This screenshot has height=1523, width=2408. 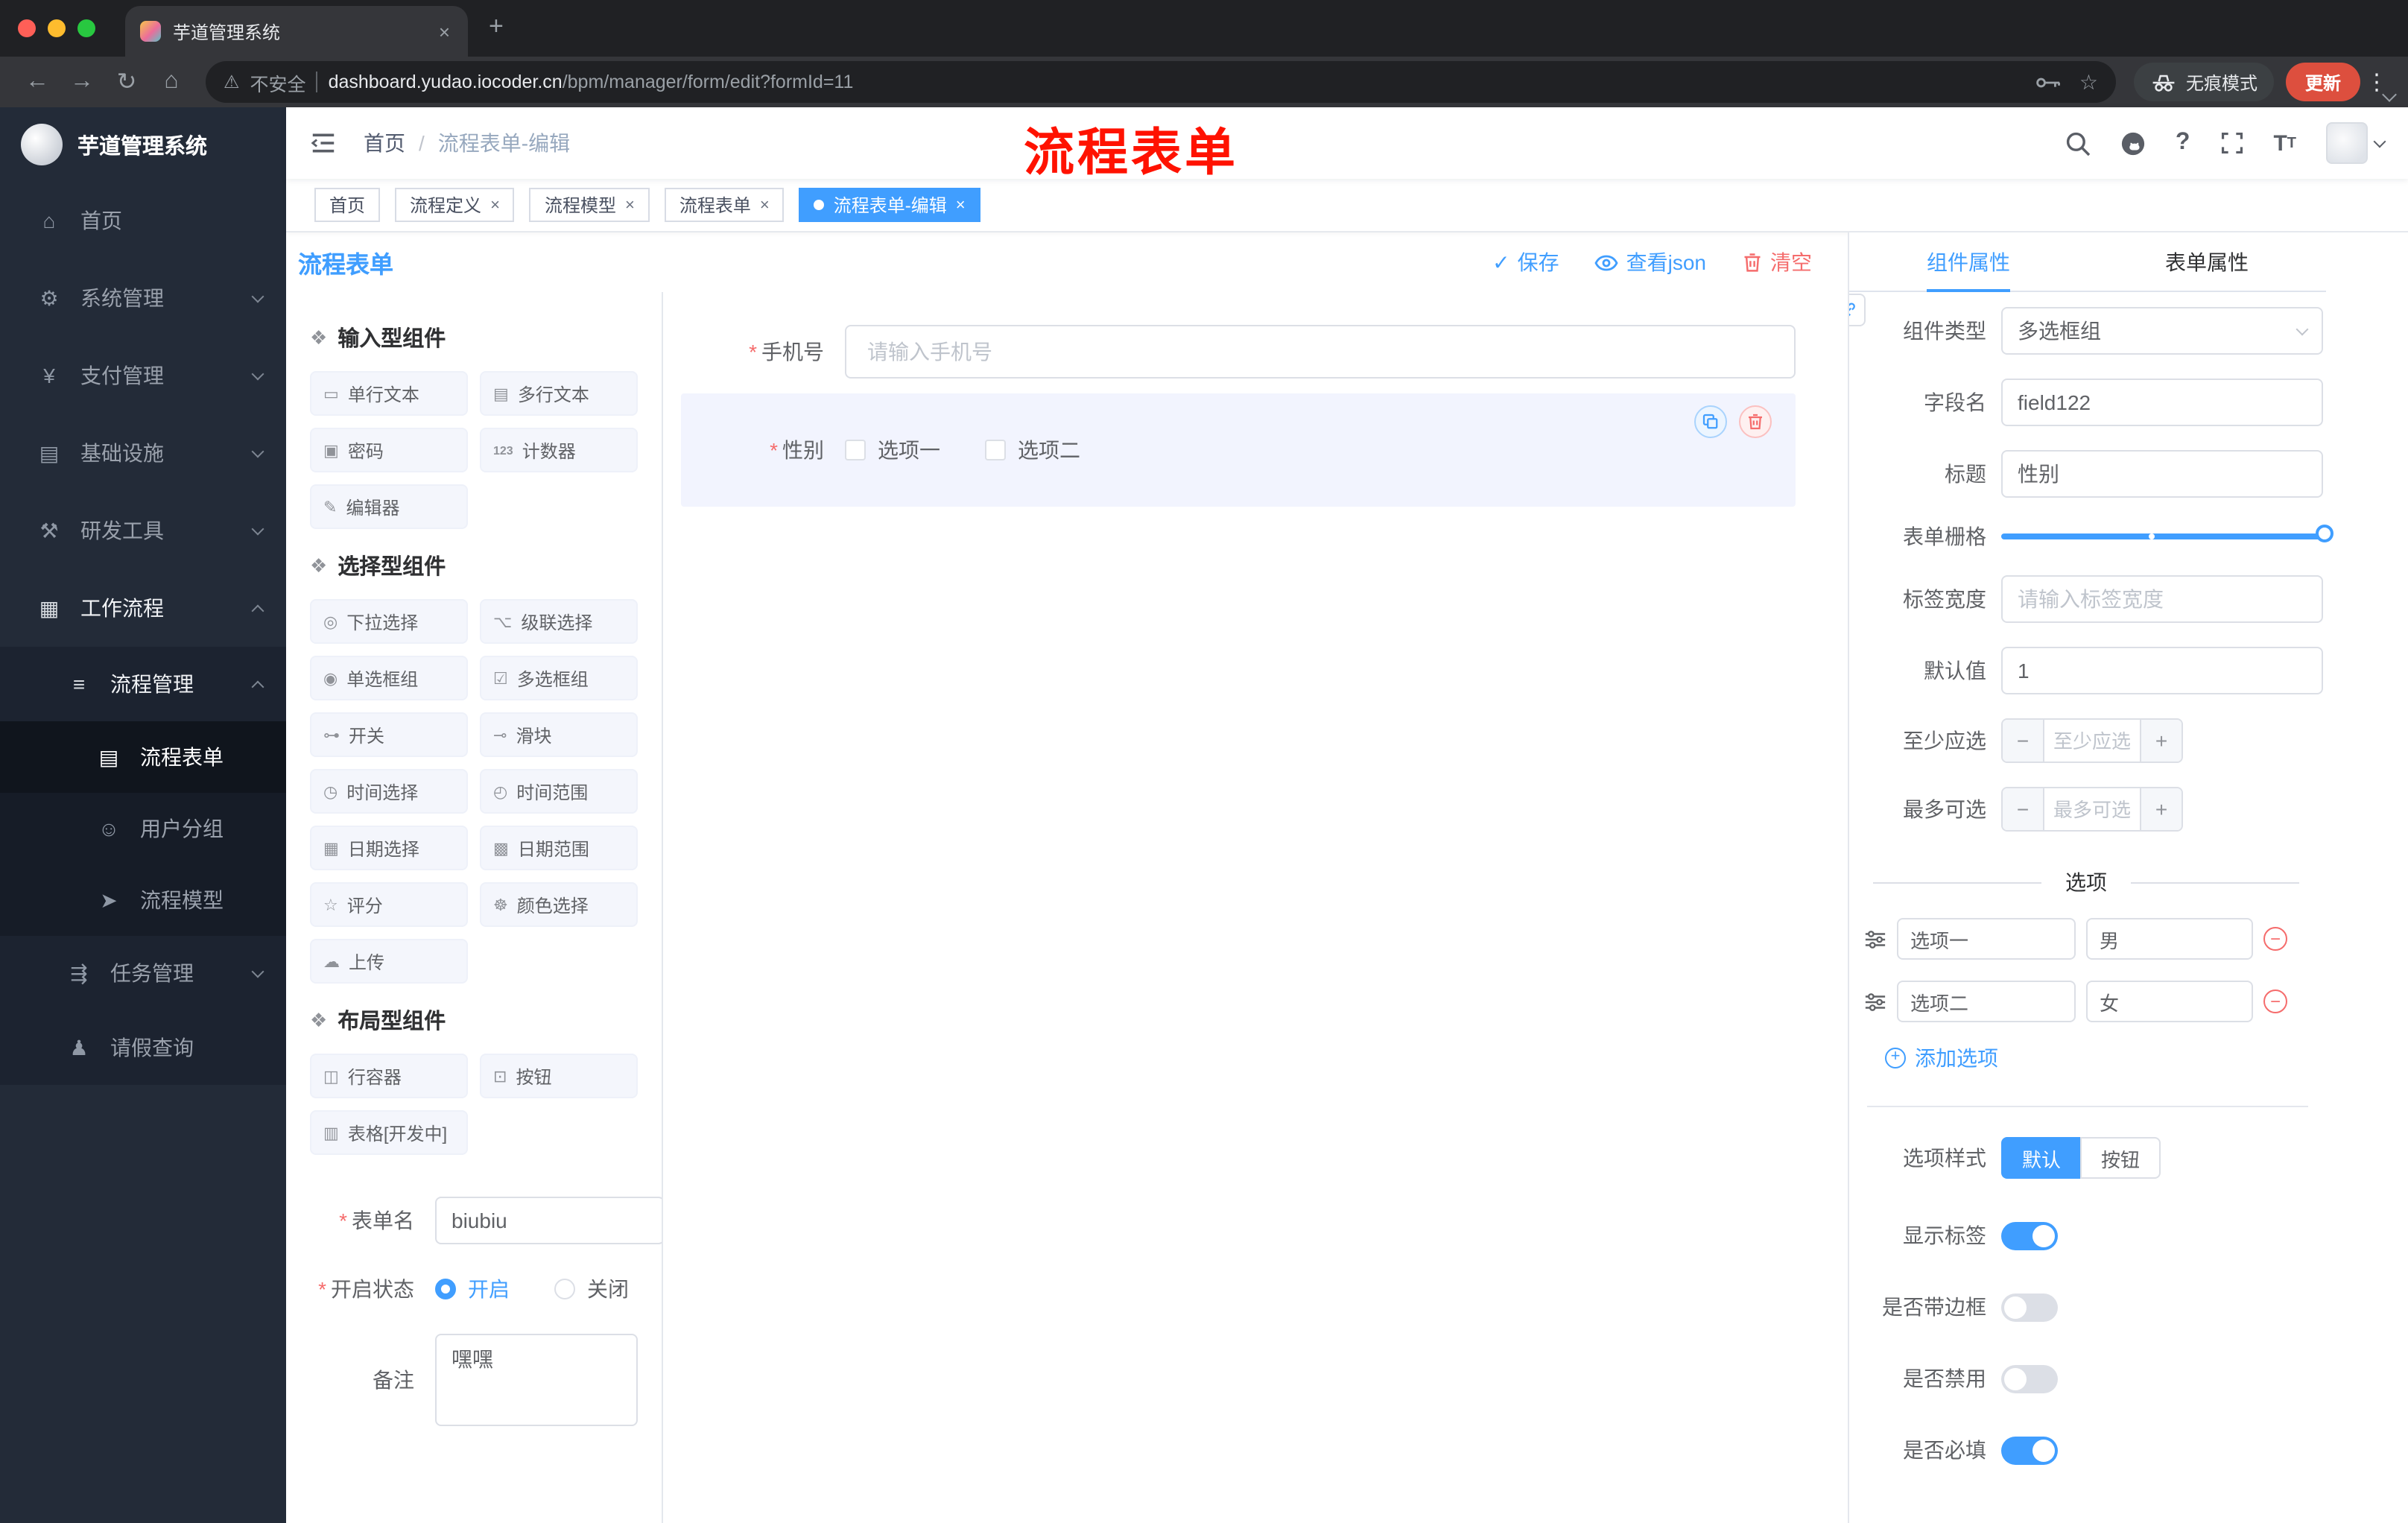 I want to click on form-grid-slider, so click(x=2167, y=533).